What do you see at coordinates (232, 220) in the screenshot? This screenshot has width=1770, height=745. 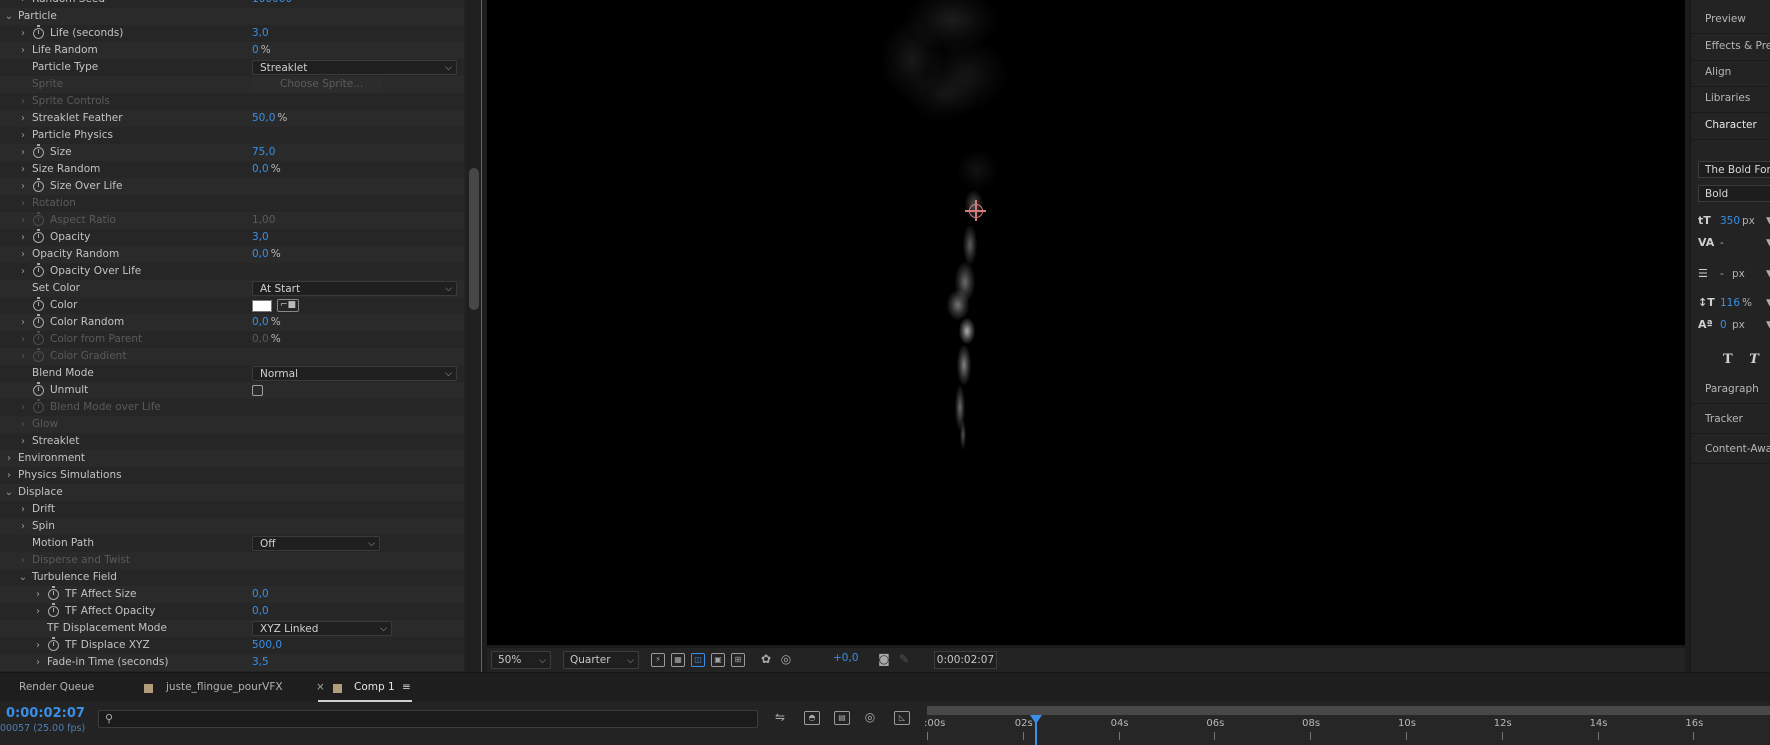 I see `effect-property-row: › Aspect Ratio 1,00` at bounding box center [232, 220].